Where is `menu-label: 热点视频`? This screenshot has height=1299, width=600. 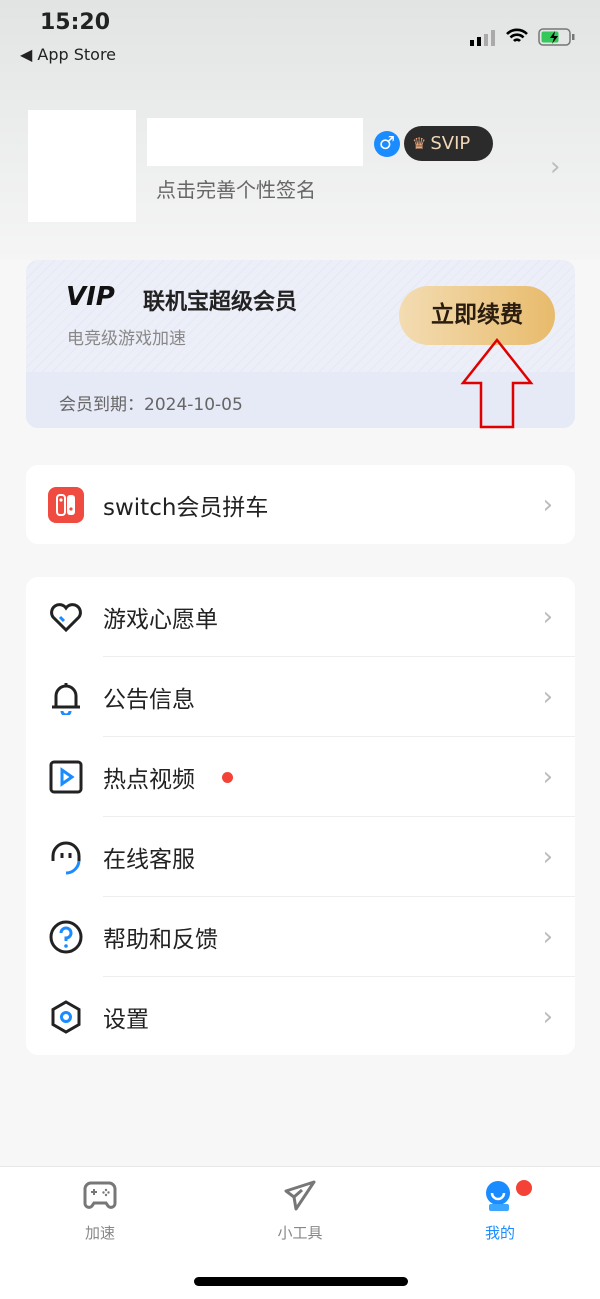
menu-label: 热点视频 is located at coordinates (149, 780).